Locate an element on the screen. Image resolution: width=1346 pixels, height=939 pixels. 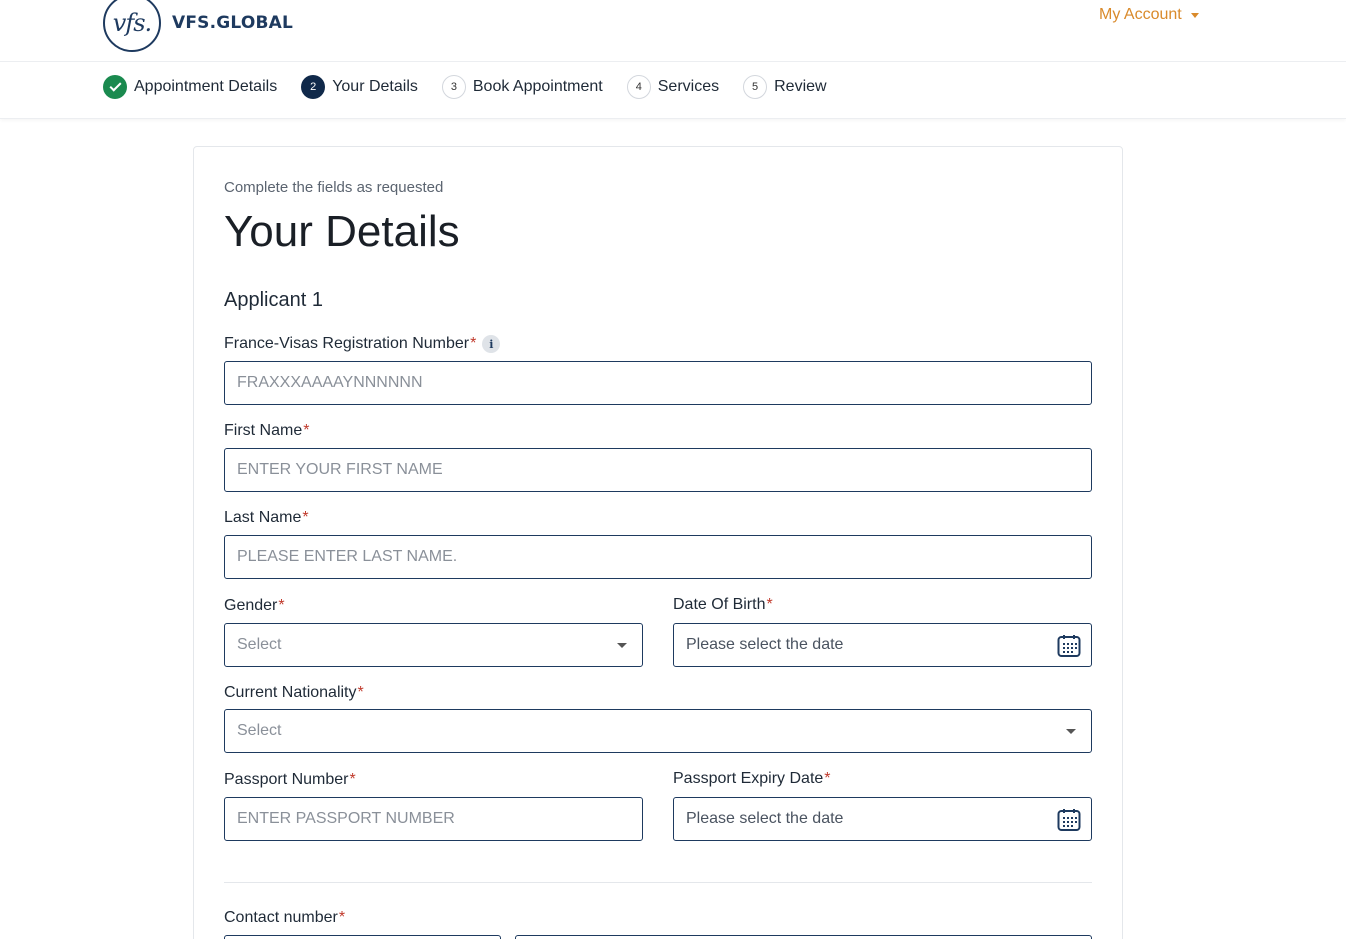
label-text: Last Name is located at coordinates (263, 517).